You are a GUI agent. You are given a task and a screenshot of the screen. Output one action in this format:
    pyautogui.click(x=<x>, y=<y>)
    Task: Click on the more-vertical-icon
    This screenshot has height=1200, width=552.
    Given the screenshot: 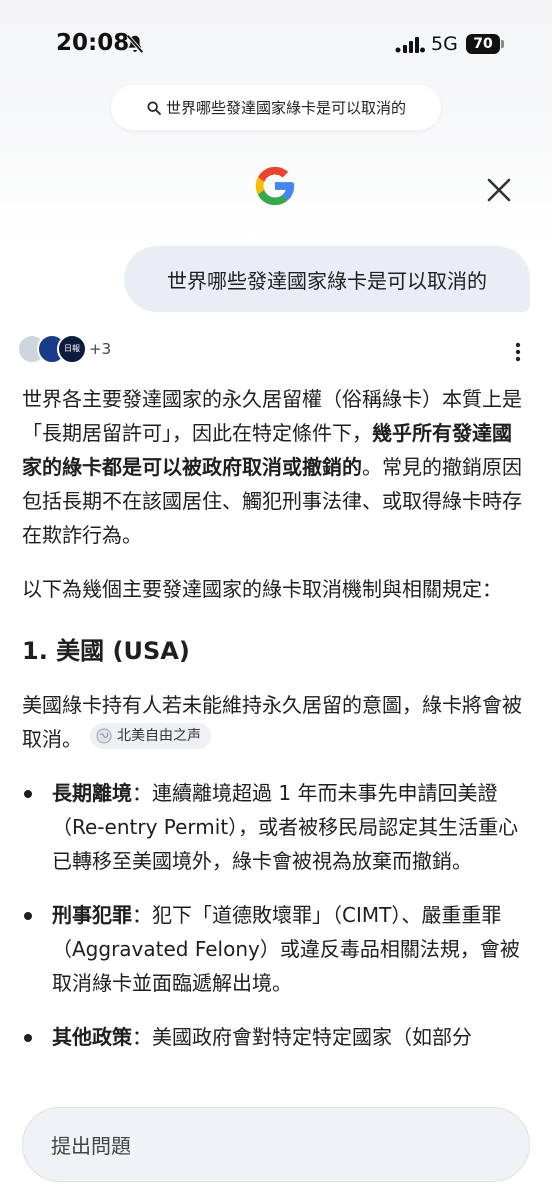 What is the action you would take?
    pyautogui.click(x=518, y=352)
    